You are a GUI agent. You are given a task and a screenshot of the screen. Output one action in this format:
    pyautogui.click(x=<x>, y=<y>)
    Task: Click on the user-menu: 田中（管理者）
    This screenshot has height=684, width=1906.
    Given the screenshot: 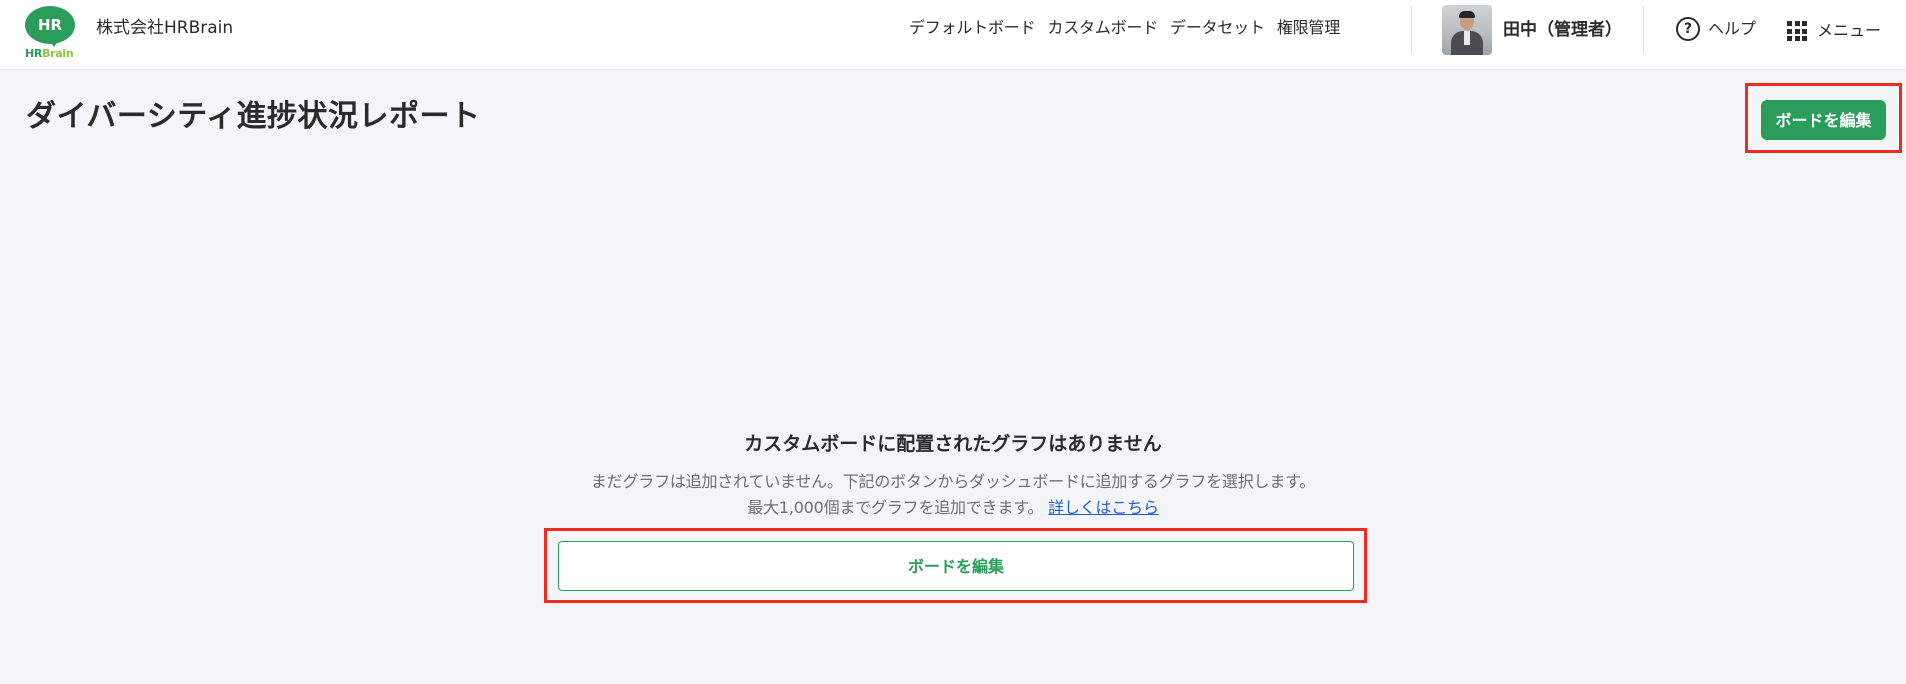 What is the action you would take?
    pyautogui.click(x=1532, y=30)
    